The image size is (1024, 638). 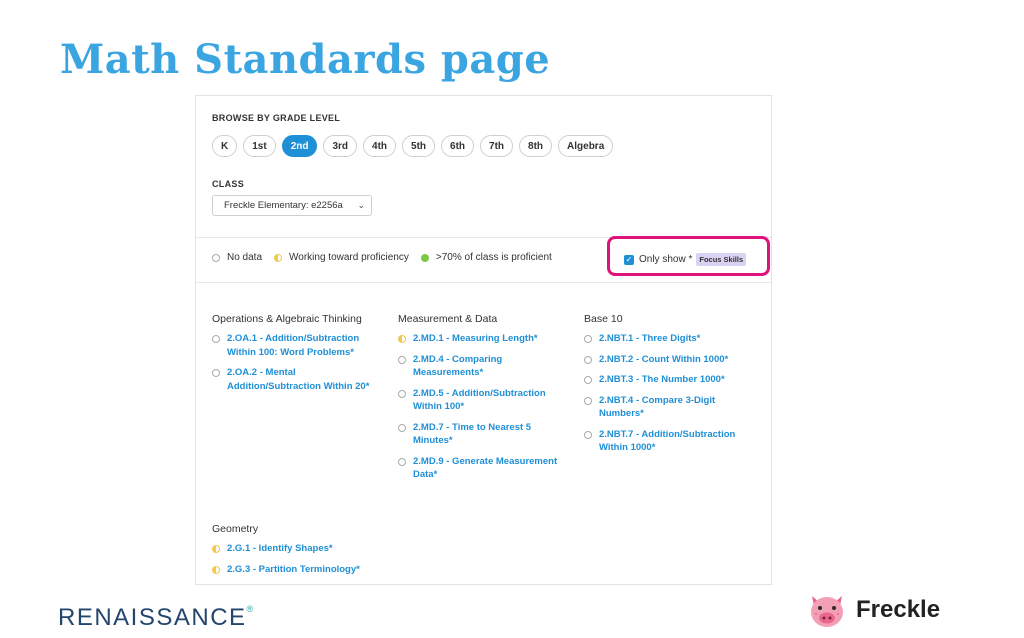 I want to click on standard-link: 2.NBT.3 - The Number 1000*, so click(x=662, y=380).